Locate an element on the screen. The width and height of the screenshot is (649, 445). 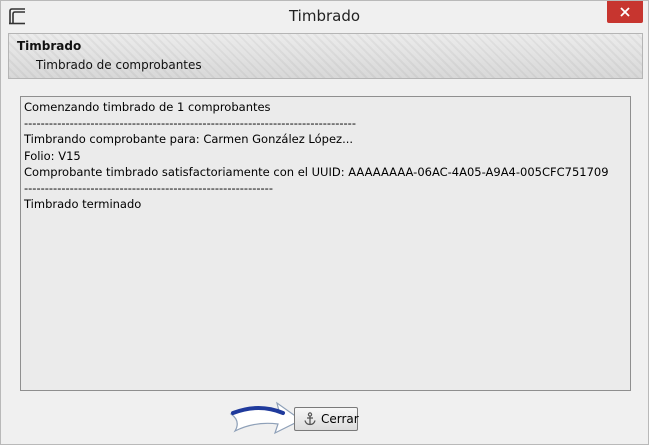
log-line: Comenzando timbrado de 1 comprobantes is located at coordinates (147, 107).